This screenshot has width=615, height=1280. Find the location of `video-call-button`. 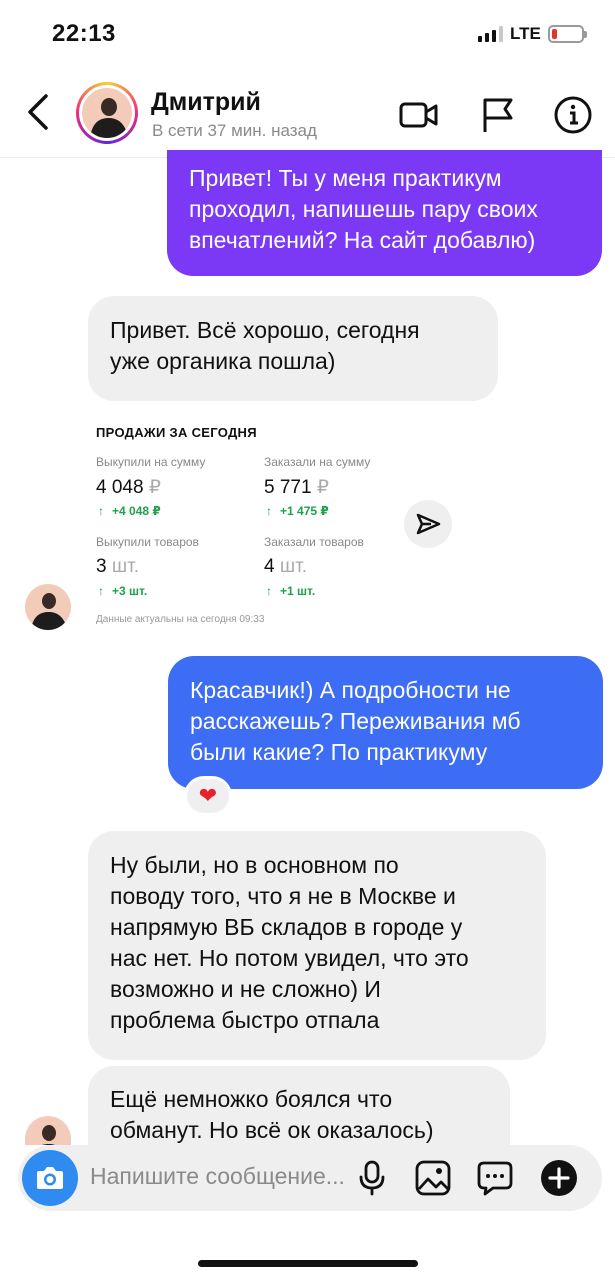

video-call-button is located at coordinates (419, 115).